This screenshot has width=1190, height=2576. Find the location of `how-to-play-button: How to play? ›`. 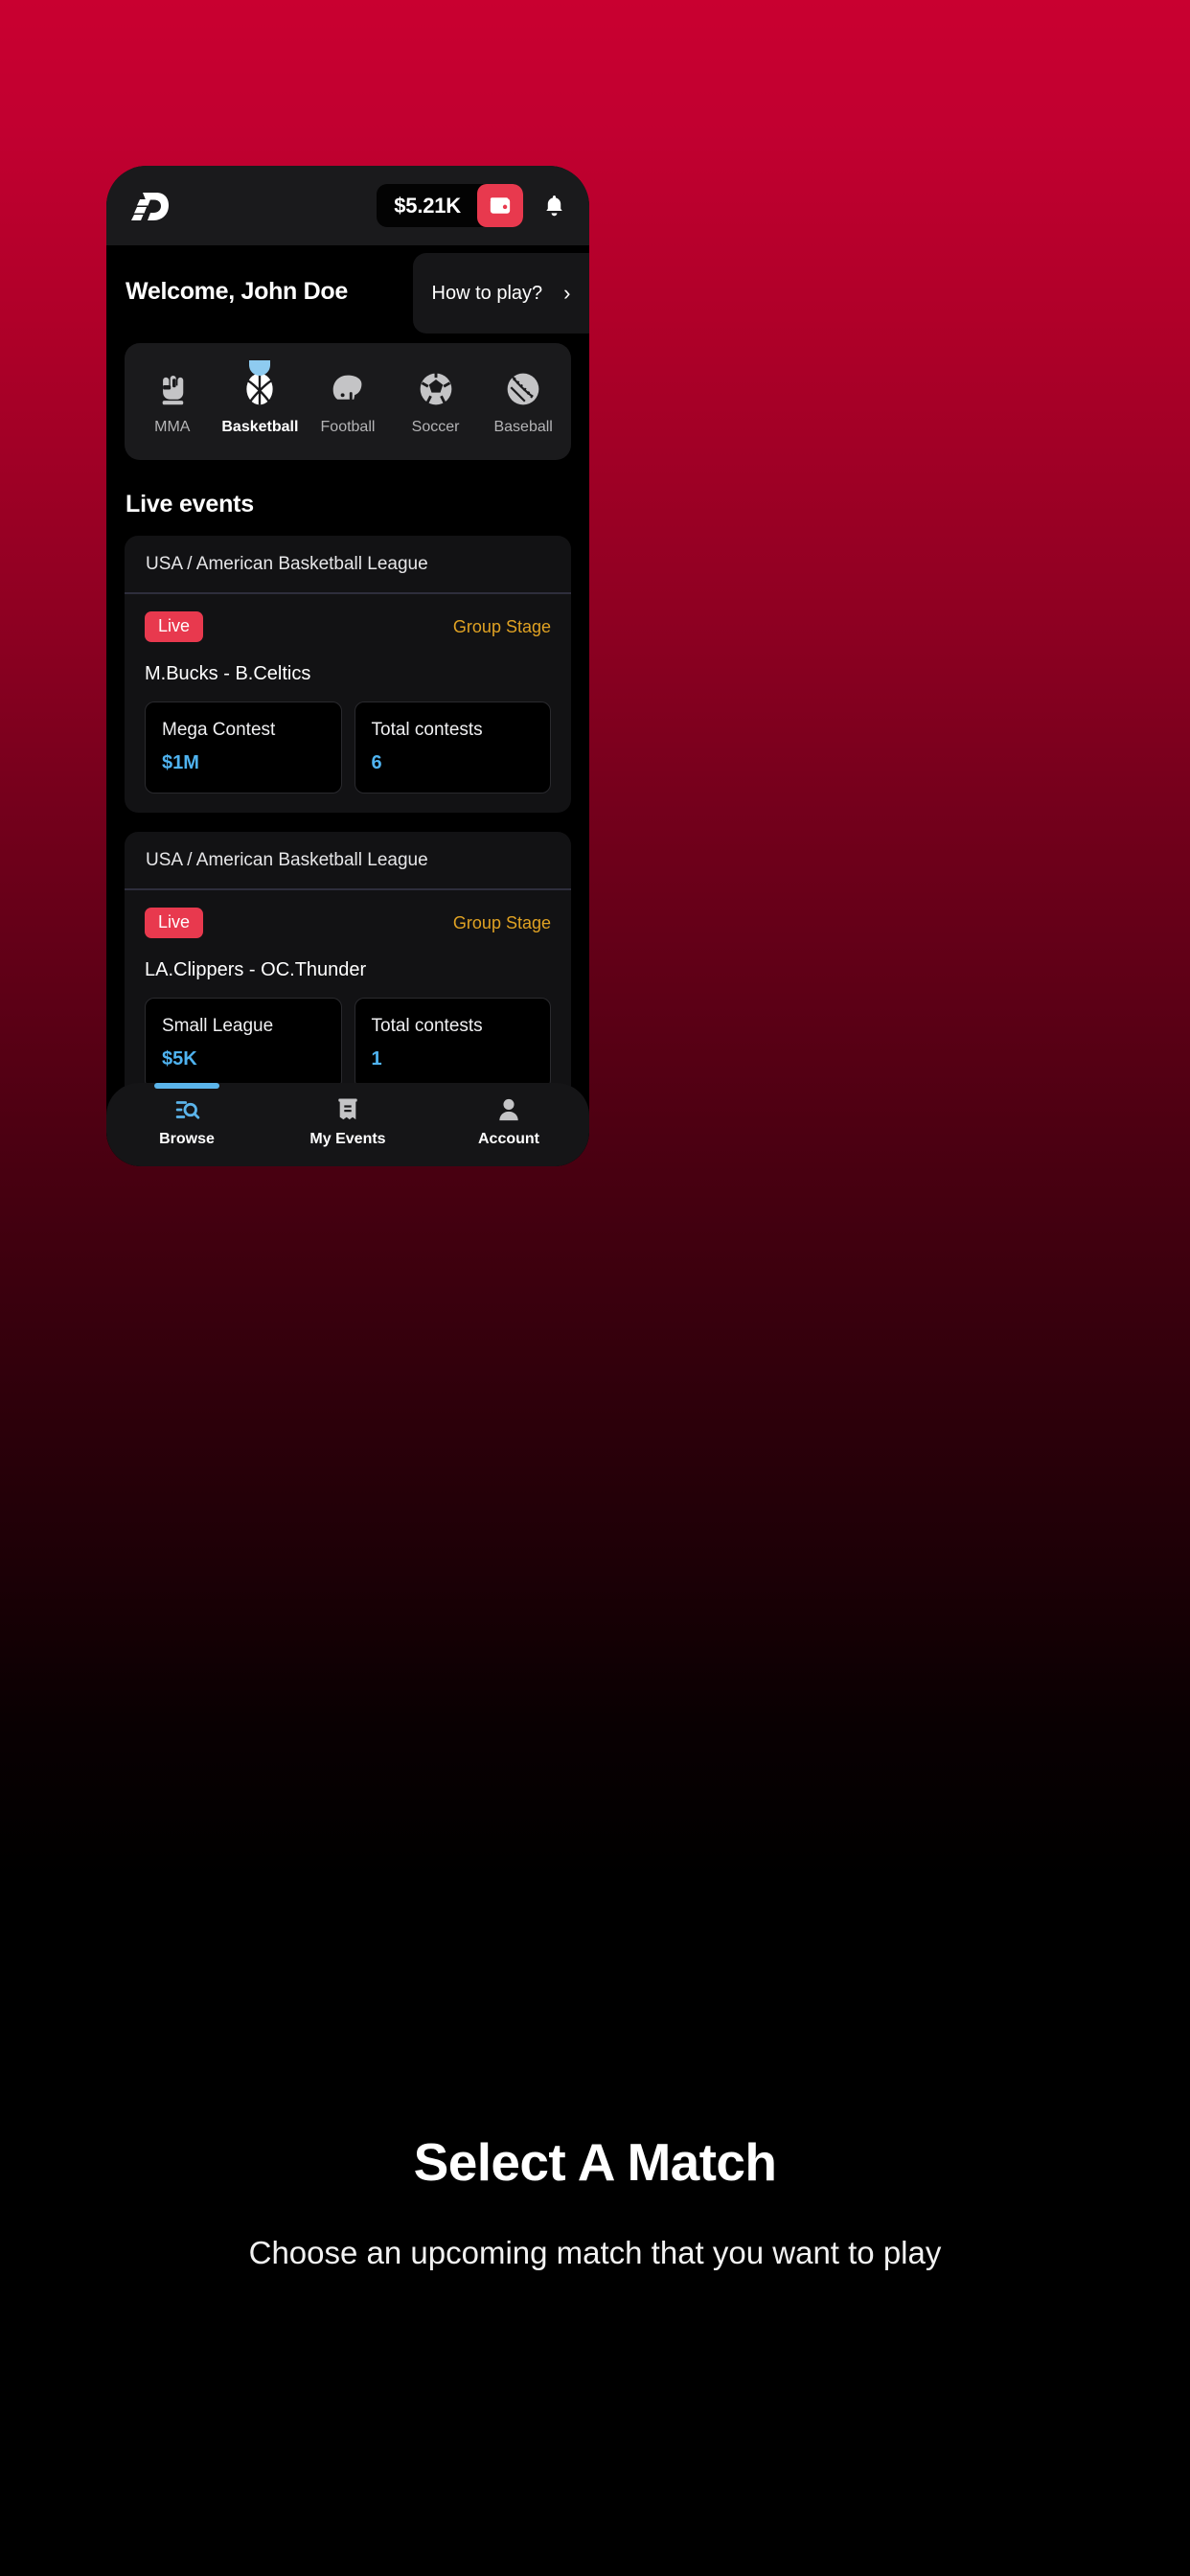

how-to-play-button: How to play? › is located at coordinates (501, 293).